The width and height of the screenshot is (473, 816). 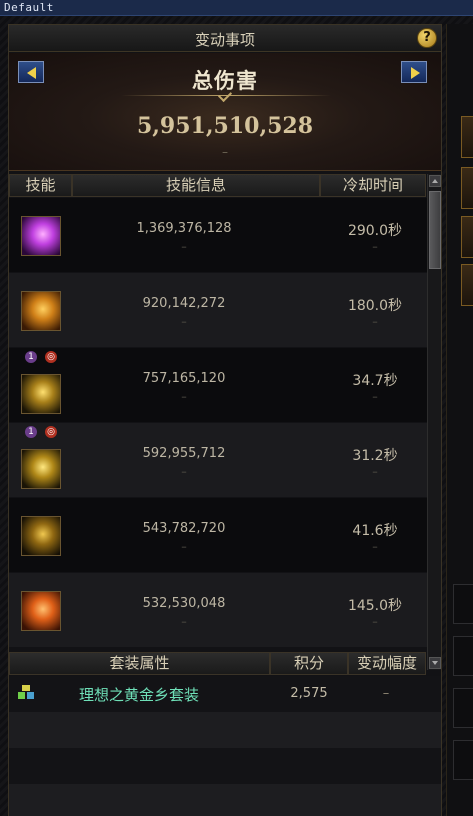 What do you see at coordinates (459, 420) in the screenshot?
I see `side-panel` at bounding box center [459, 420].